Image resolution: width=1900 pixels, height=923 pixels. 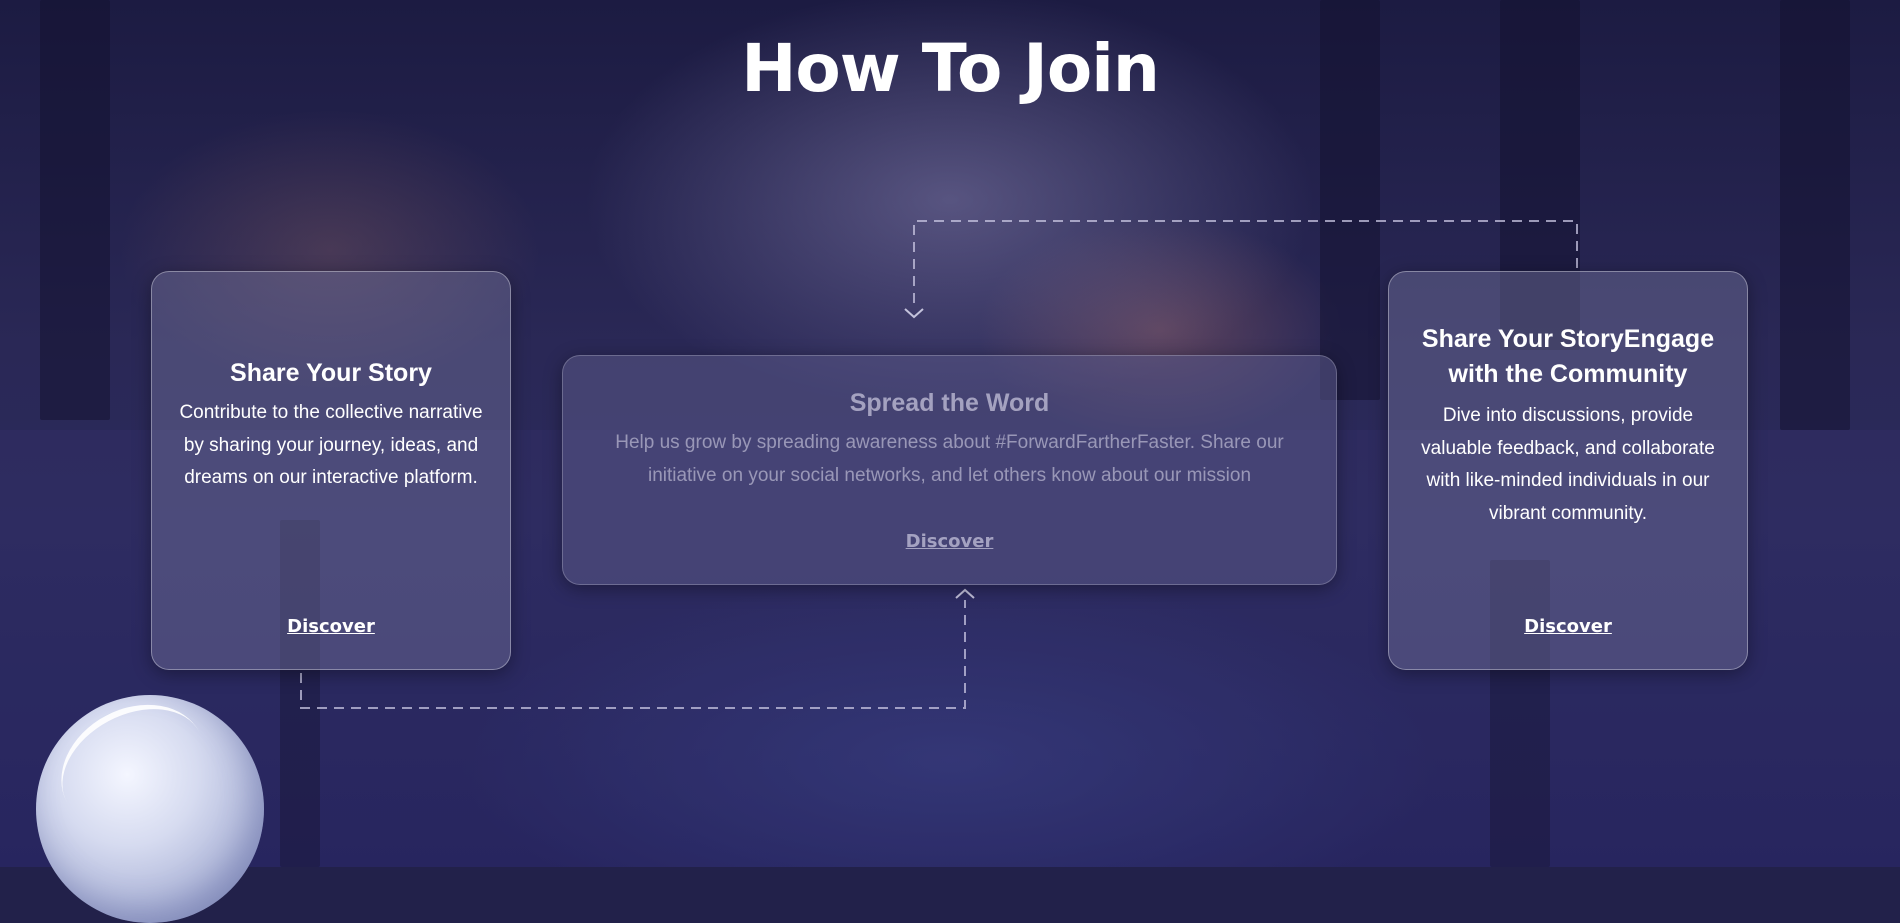 I want to click on card-title: Share Your Story, so click(x=331, y=373).